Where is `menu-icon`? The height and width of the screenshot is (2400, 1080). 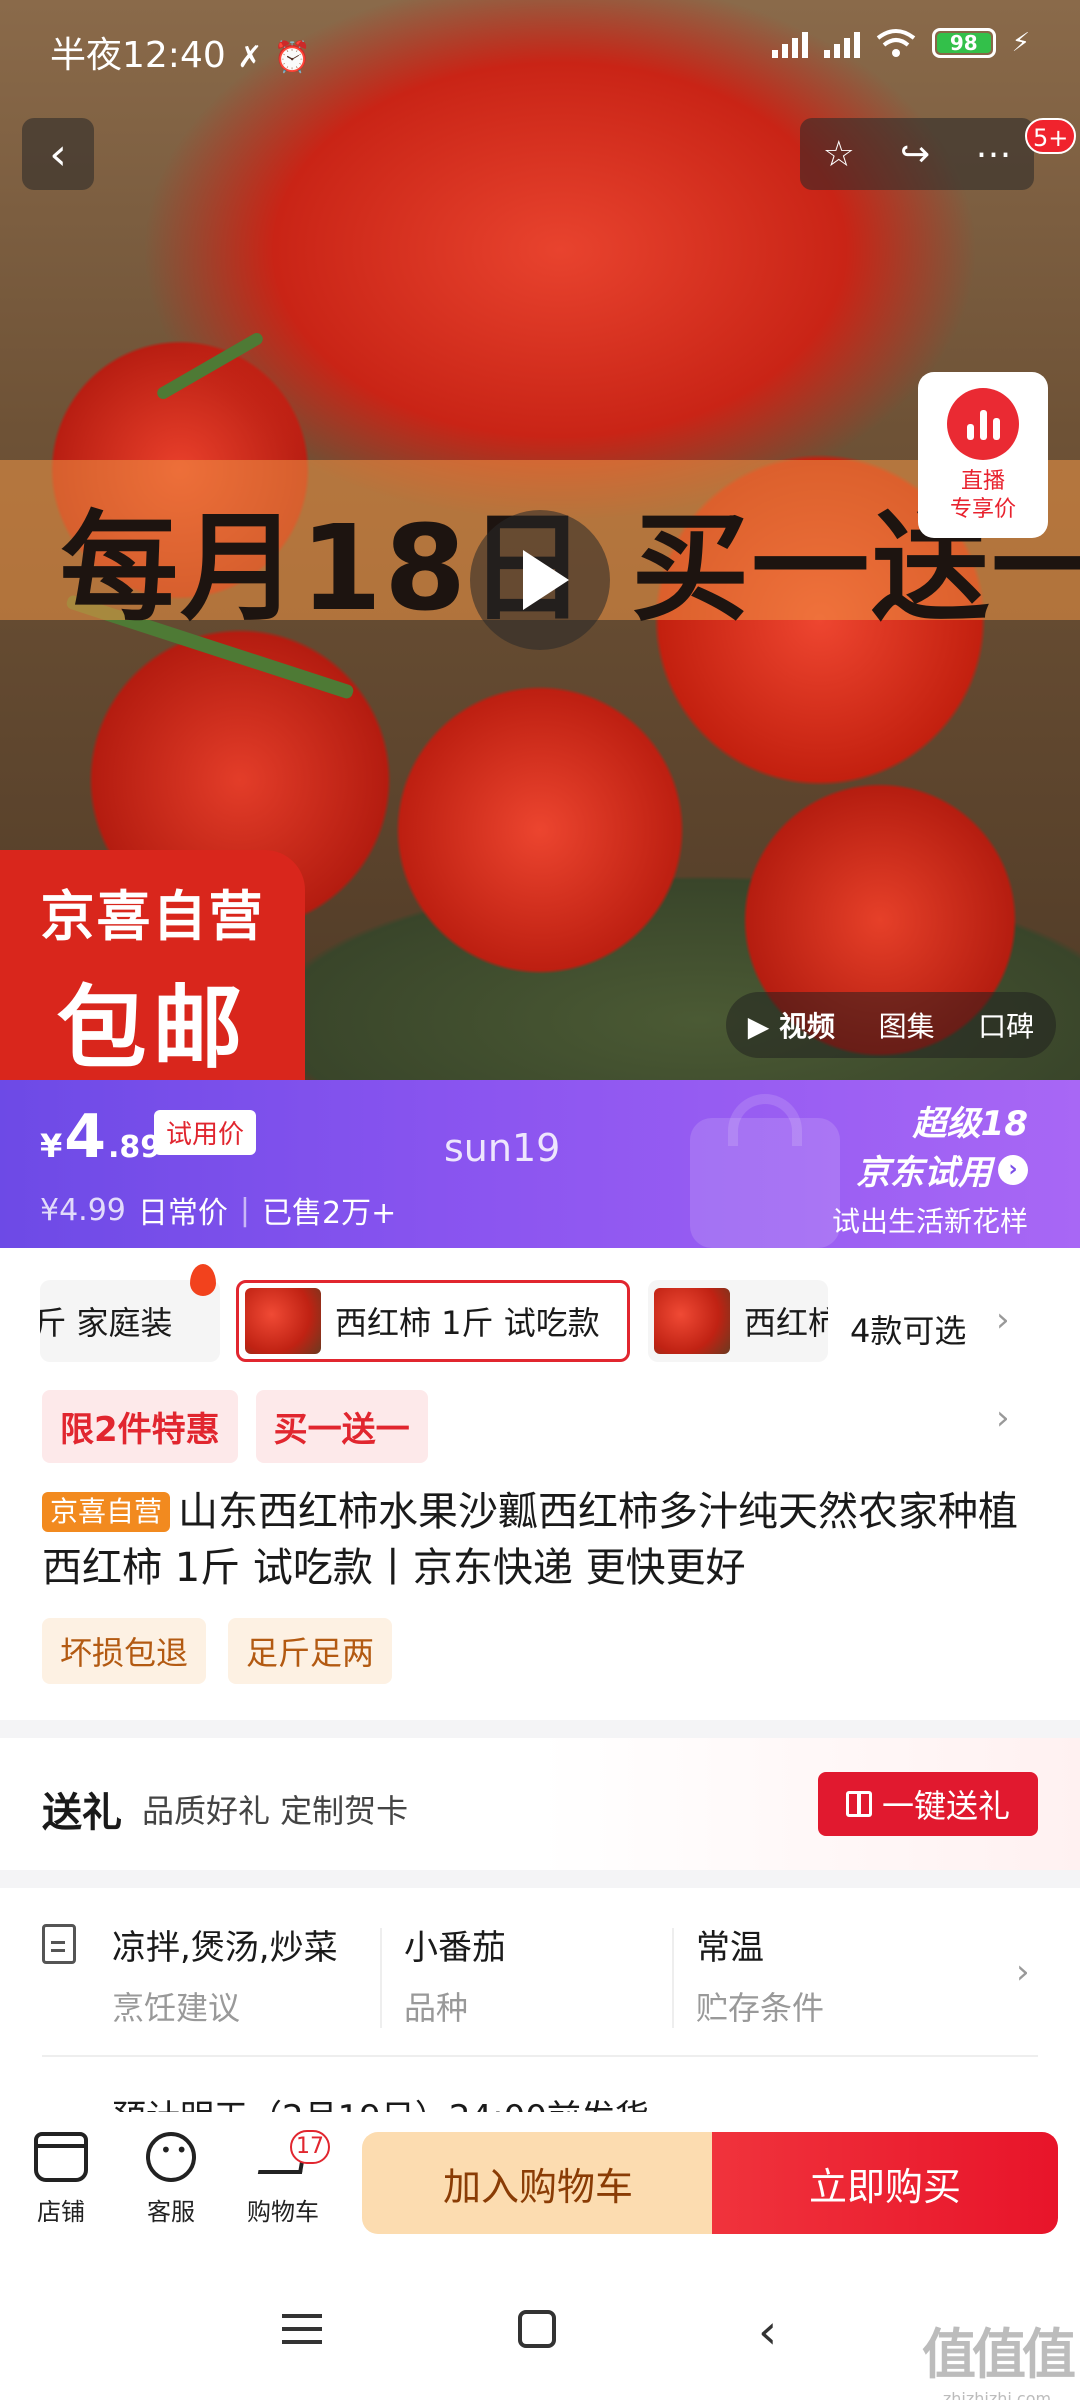 menu-icon is located at coordinates (302, 2329).